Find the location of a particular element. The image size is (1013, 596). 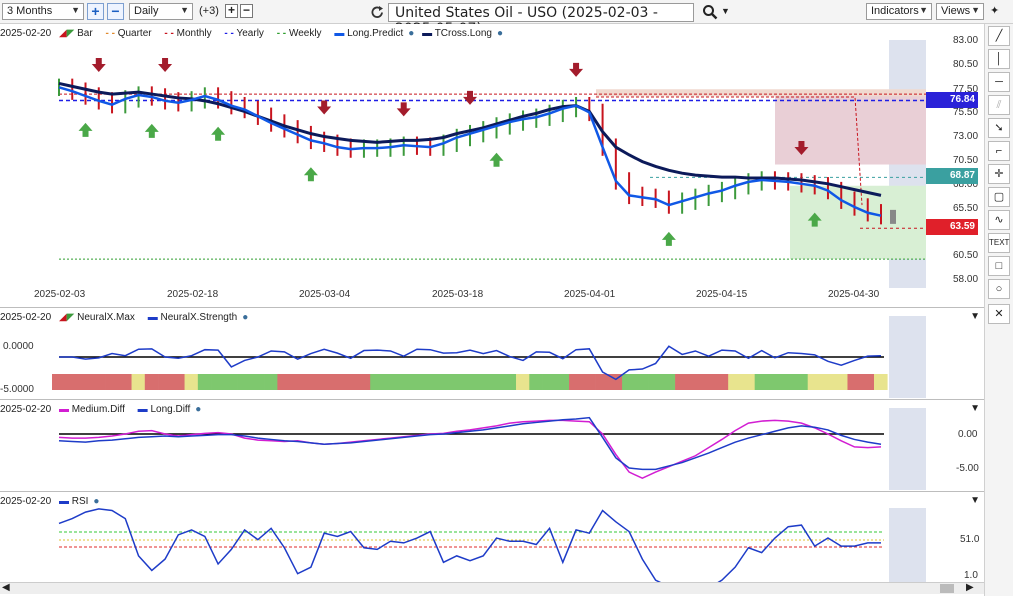

forecast-bar is located at coordinates (893, 216).